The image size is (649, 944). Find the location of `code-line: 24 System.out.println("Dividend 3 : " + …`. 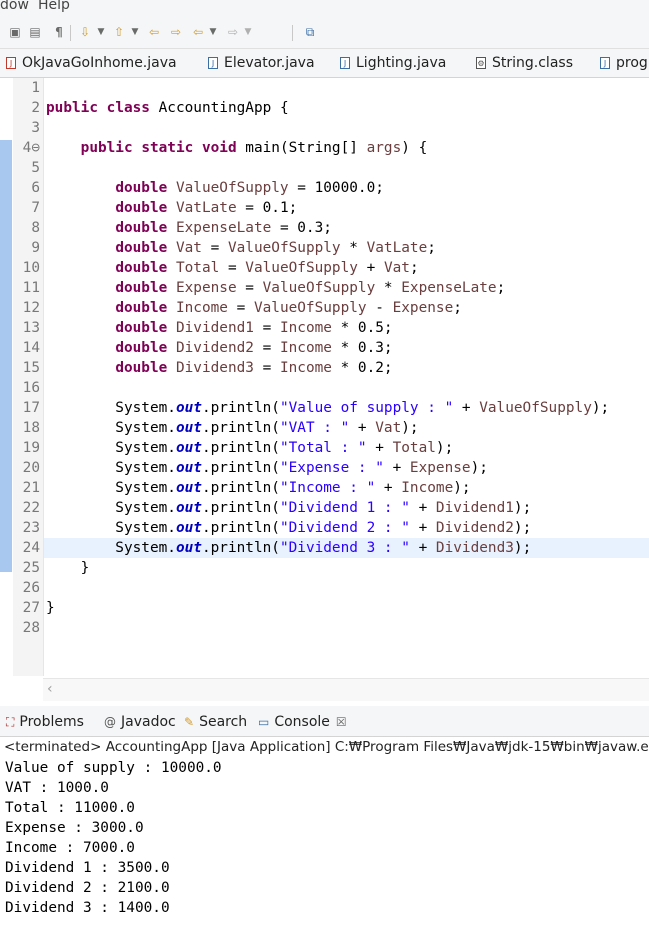

code-line: 24 System.out.println("Dividend 3 : " + … is located at coordinates (336, 548).